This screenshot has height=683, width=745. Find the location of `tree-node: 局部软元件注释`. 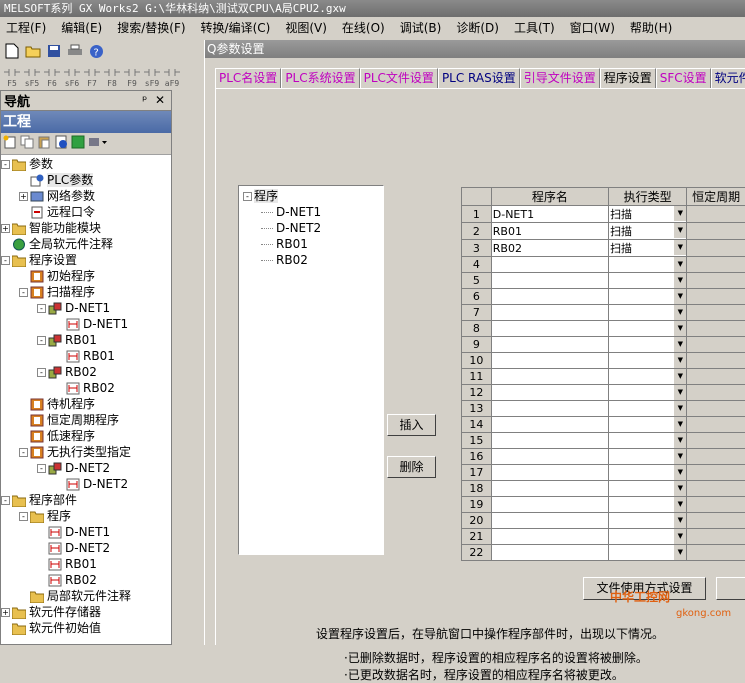

tree-node: 局部软元件注释 is located at coordinates (80, 596).